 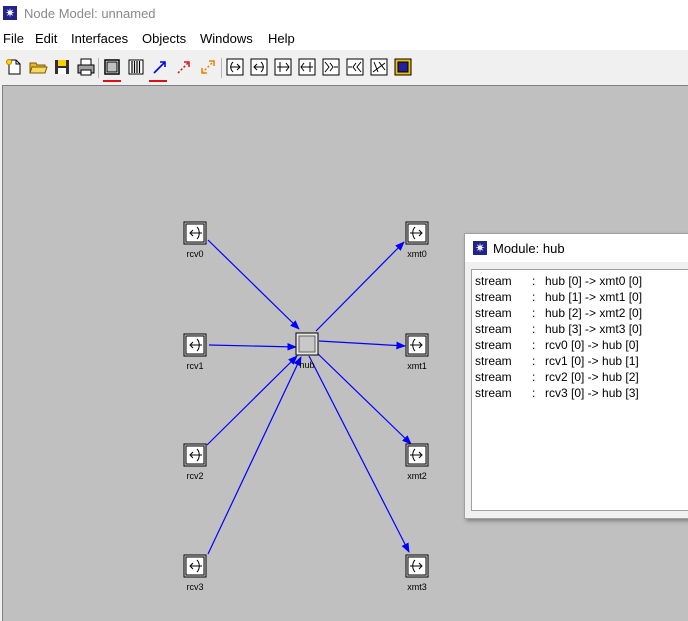 What do you see at coordinates (160, 67) in the screenshot?
I see `packet-stream-icon` at bounding box center [160, 67].